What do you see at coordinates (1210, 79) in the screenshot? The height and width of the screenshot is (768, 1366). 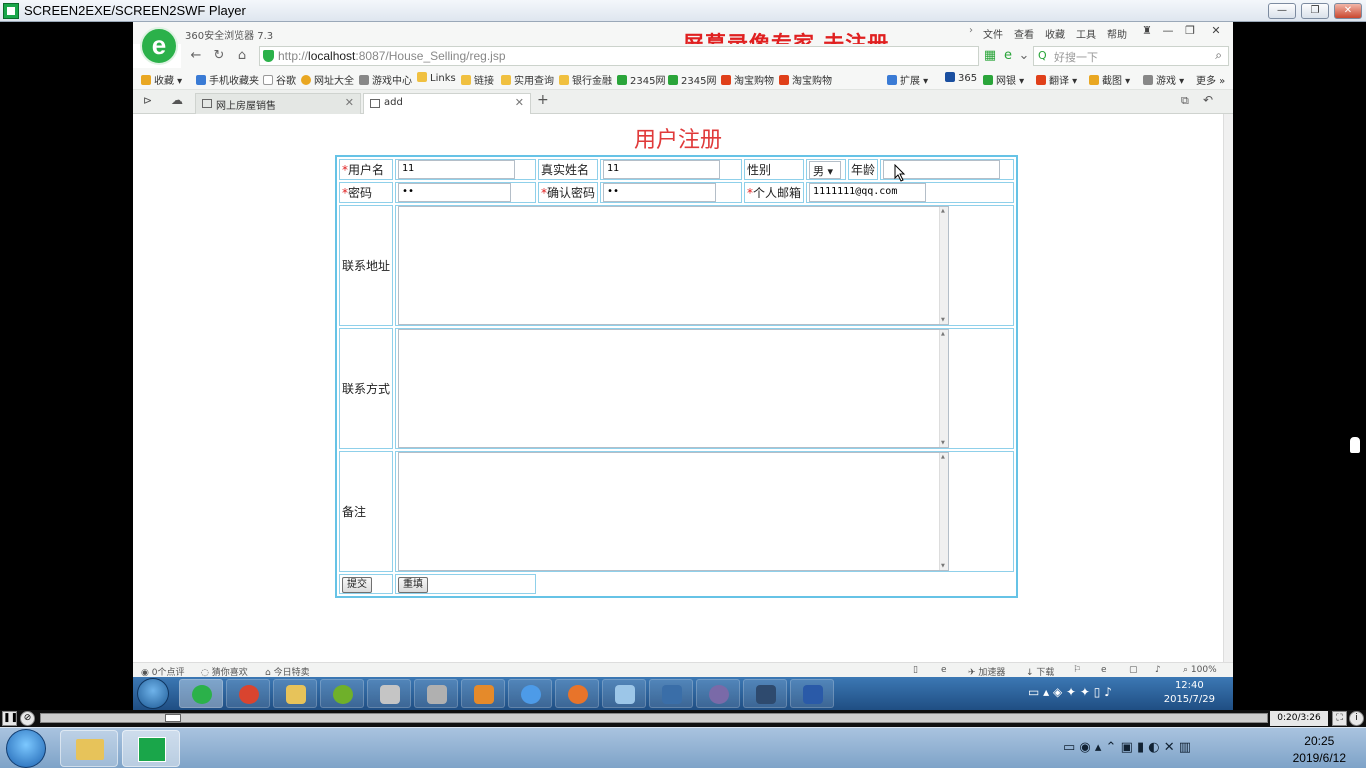 I see `fav-more: 更多 »` at bounding box center [1210, 79].